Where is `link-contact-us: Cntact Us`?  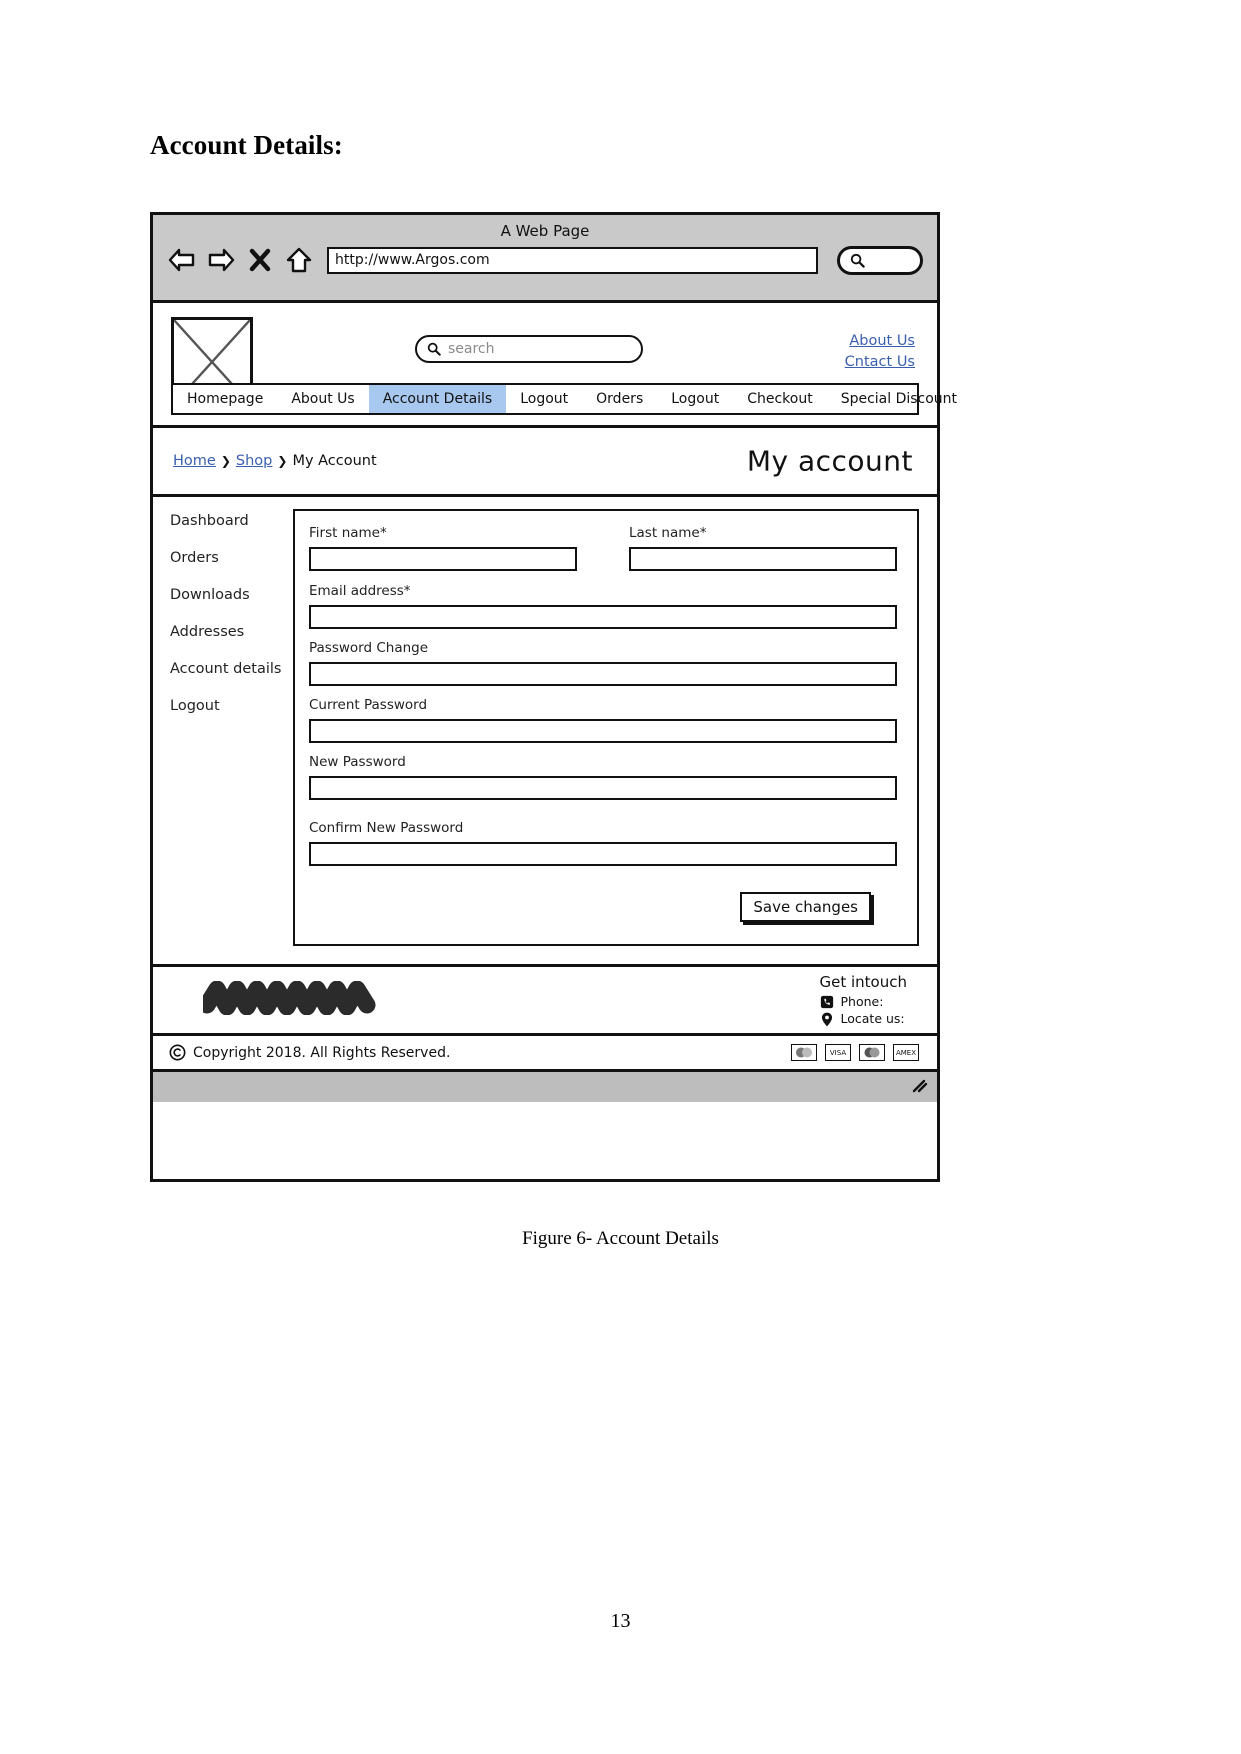 link-contact-us: Cntact Us is located at coordinates (880, 362).